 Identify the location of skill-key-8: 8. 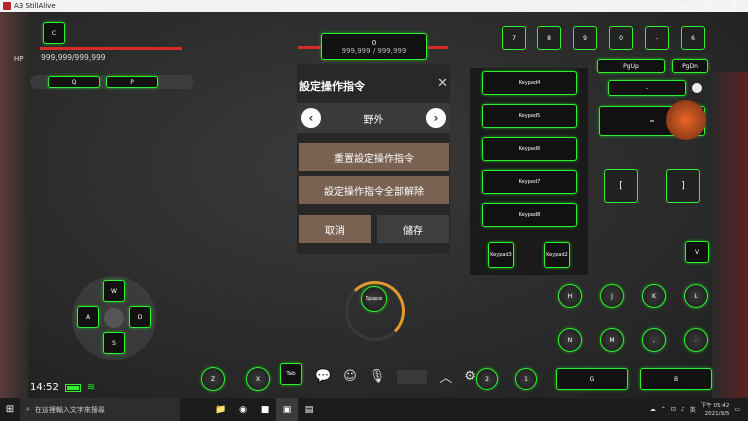
(549, 38).